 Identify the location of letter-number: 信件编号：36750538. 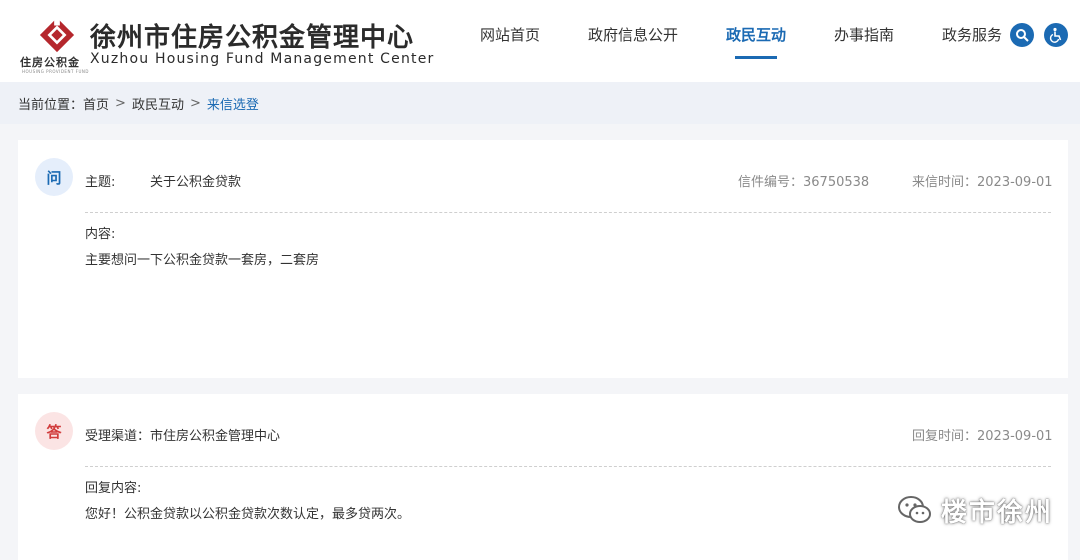
(804, 182).